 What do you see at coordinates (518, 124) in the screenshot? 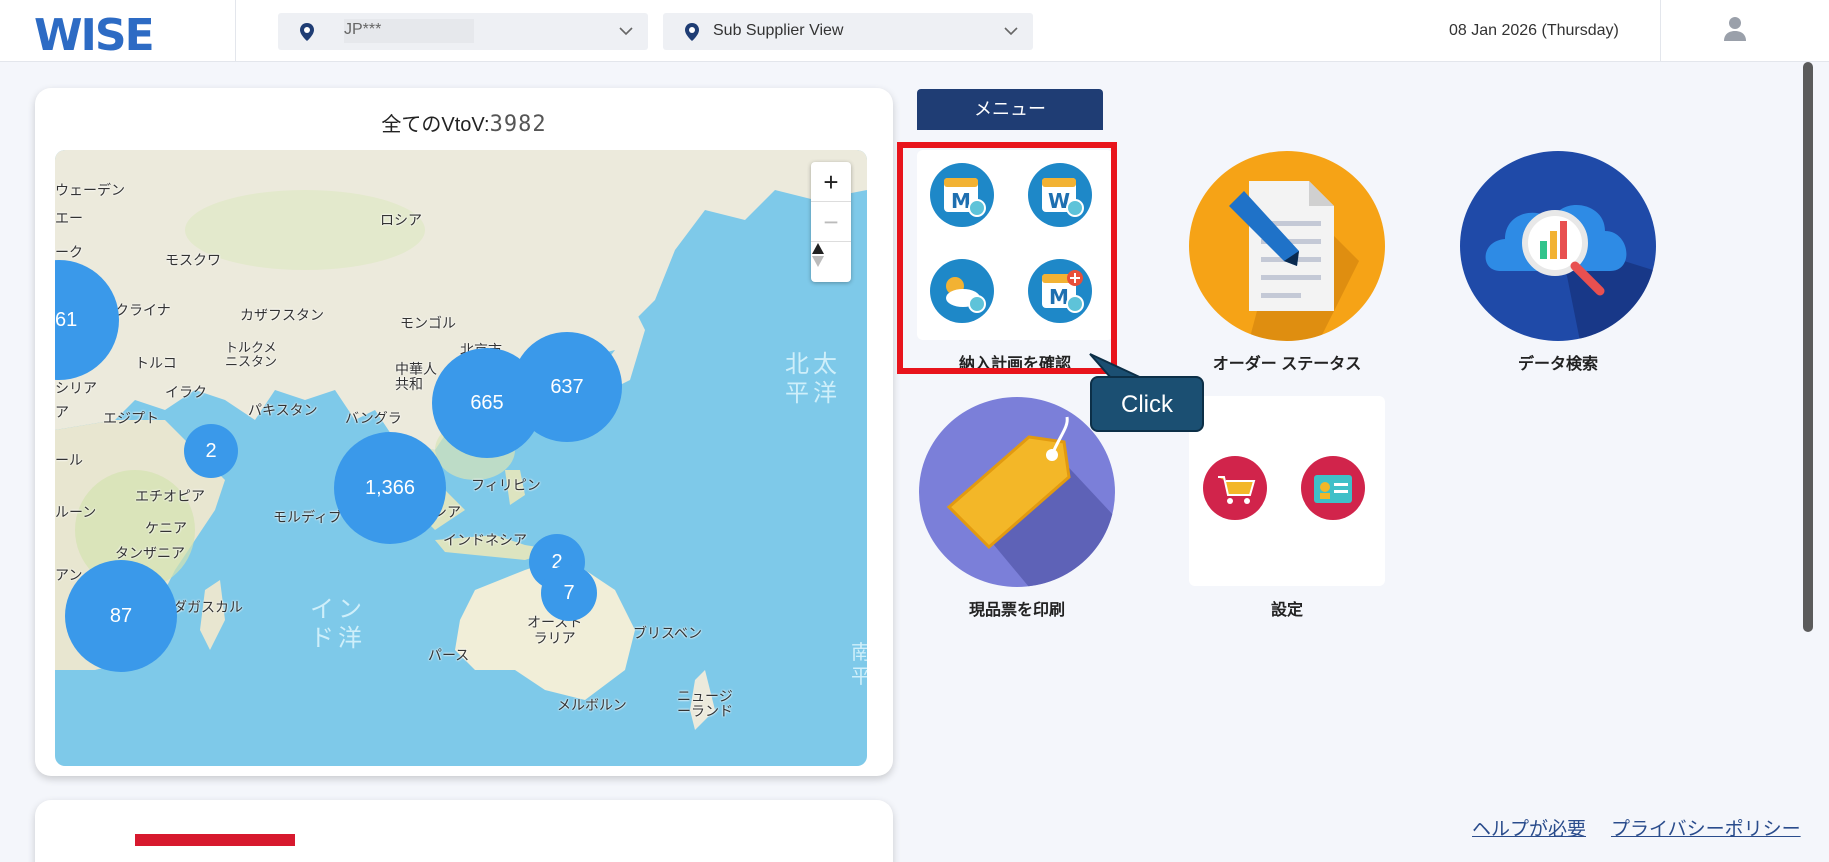
I see `vtov-count: 3982` at bounding box center [518, 124].